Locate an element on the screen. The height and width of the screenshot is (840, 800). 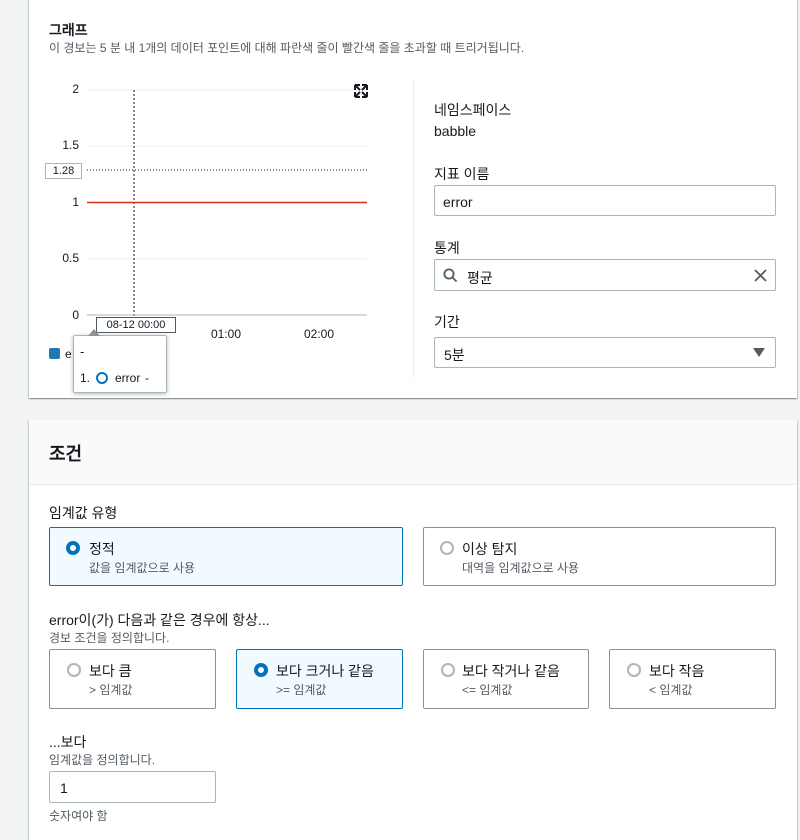
metric-name-label: 지표 이름 is located at coordinates (462, 174).